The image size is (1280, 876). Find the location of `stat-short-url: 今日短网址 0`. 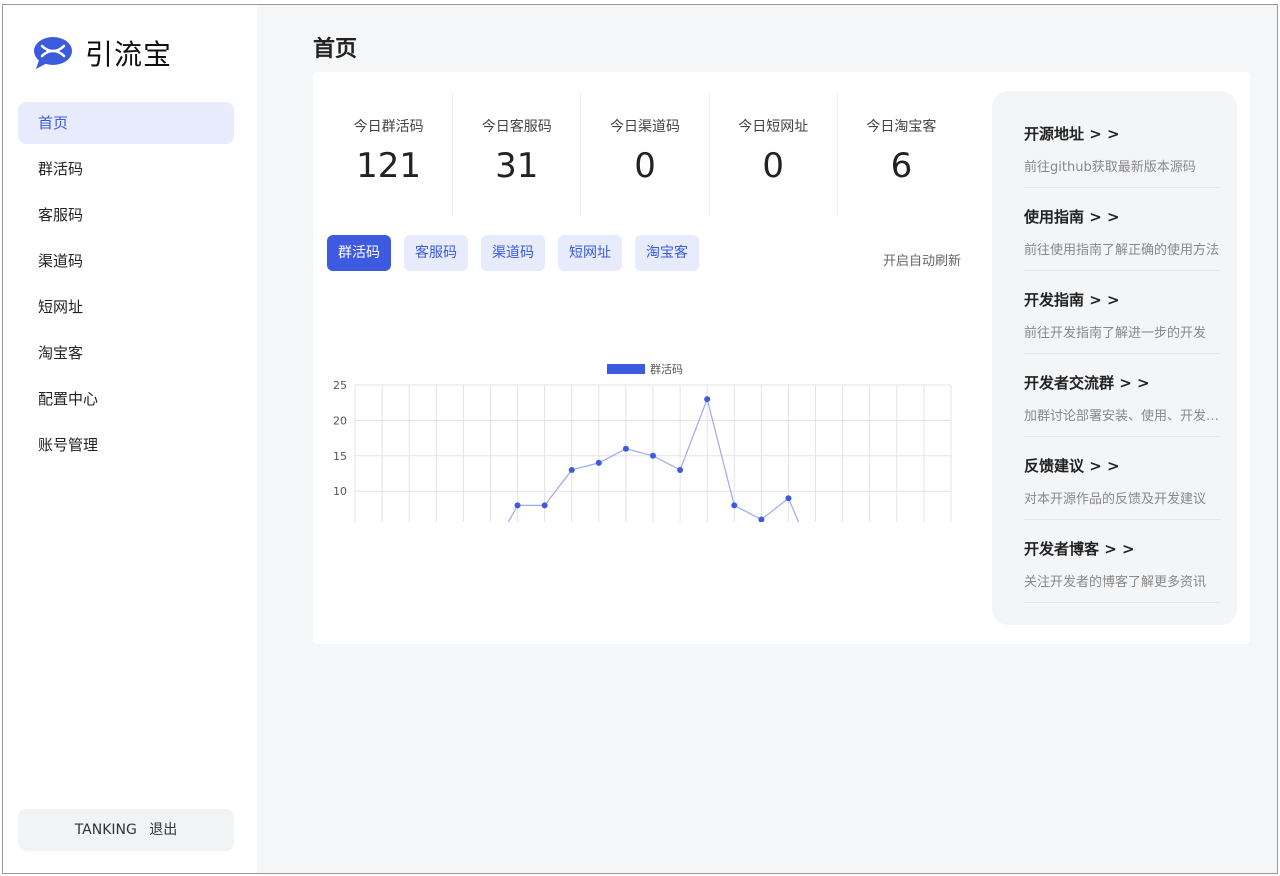

stat-short-url: 今日短网址 0 is located at coordinates (774, 154).